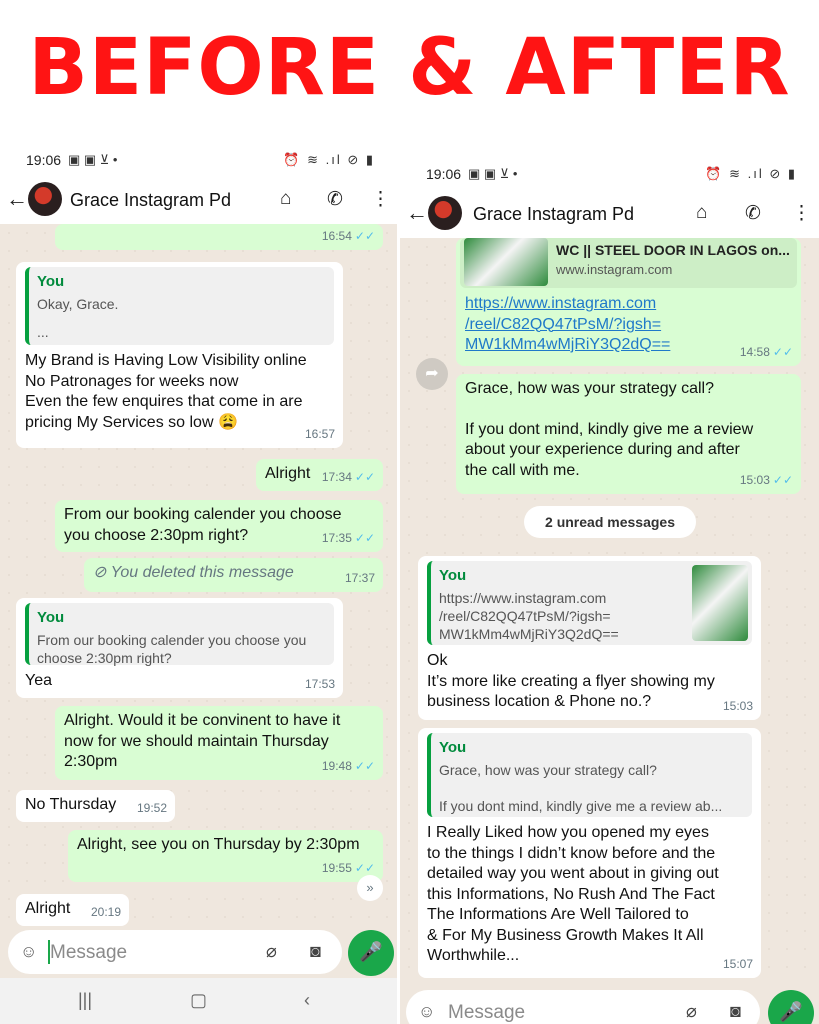  I want to click on message-bubble: Alright 17:34 ✓✓, so click(319, 475).